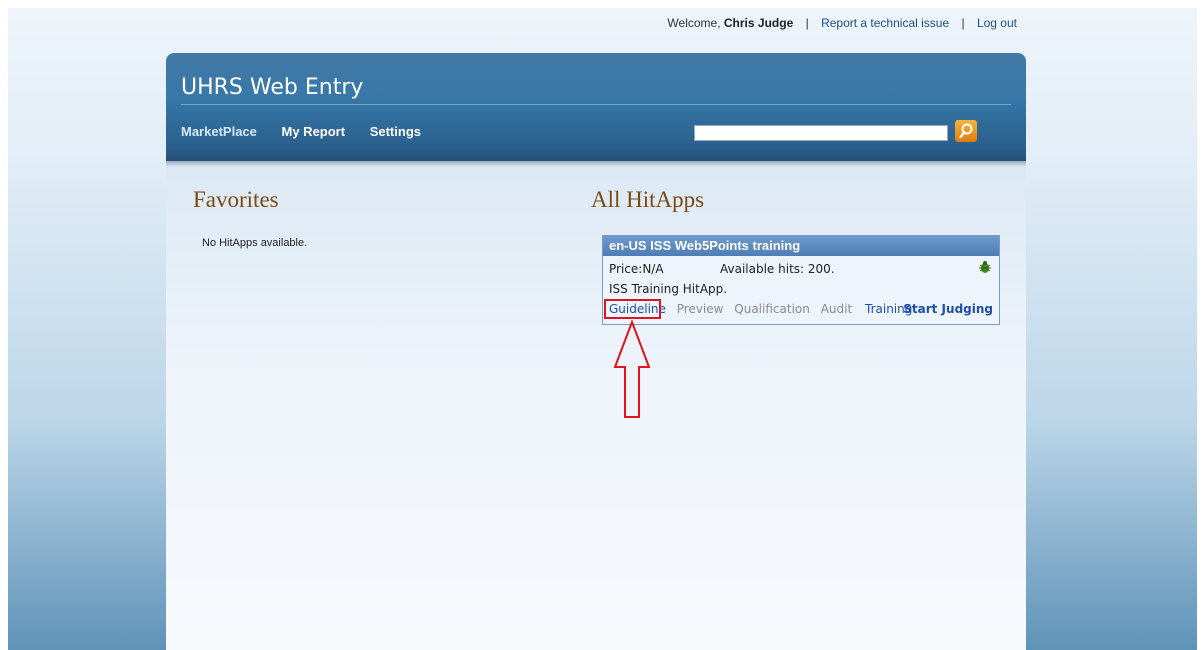  Describe the element at coordinates (219, 131) in the screenshot. I see `nav-marketplace: MarketPlace` at that location.